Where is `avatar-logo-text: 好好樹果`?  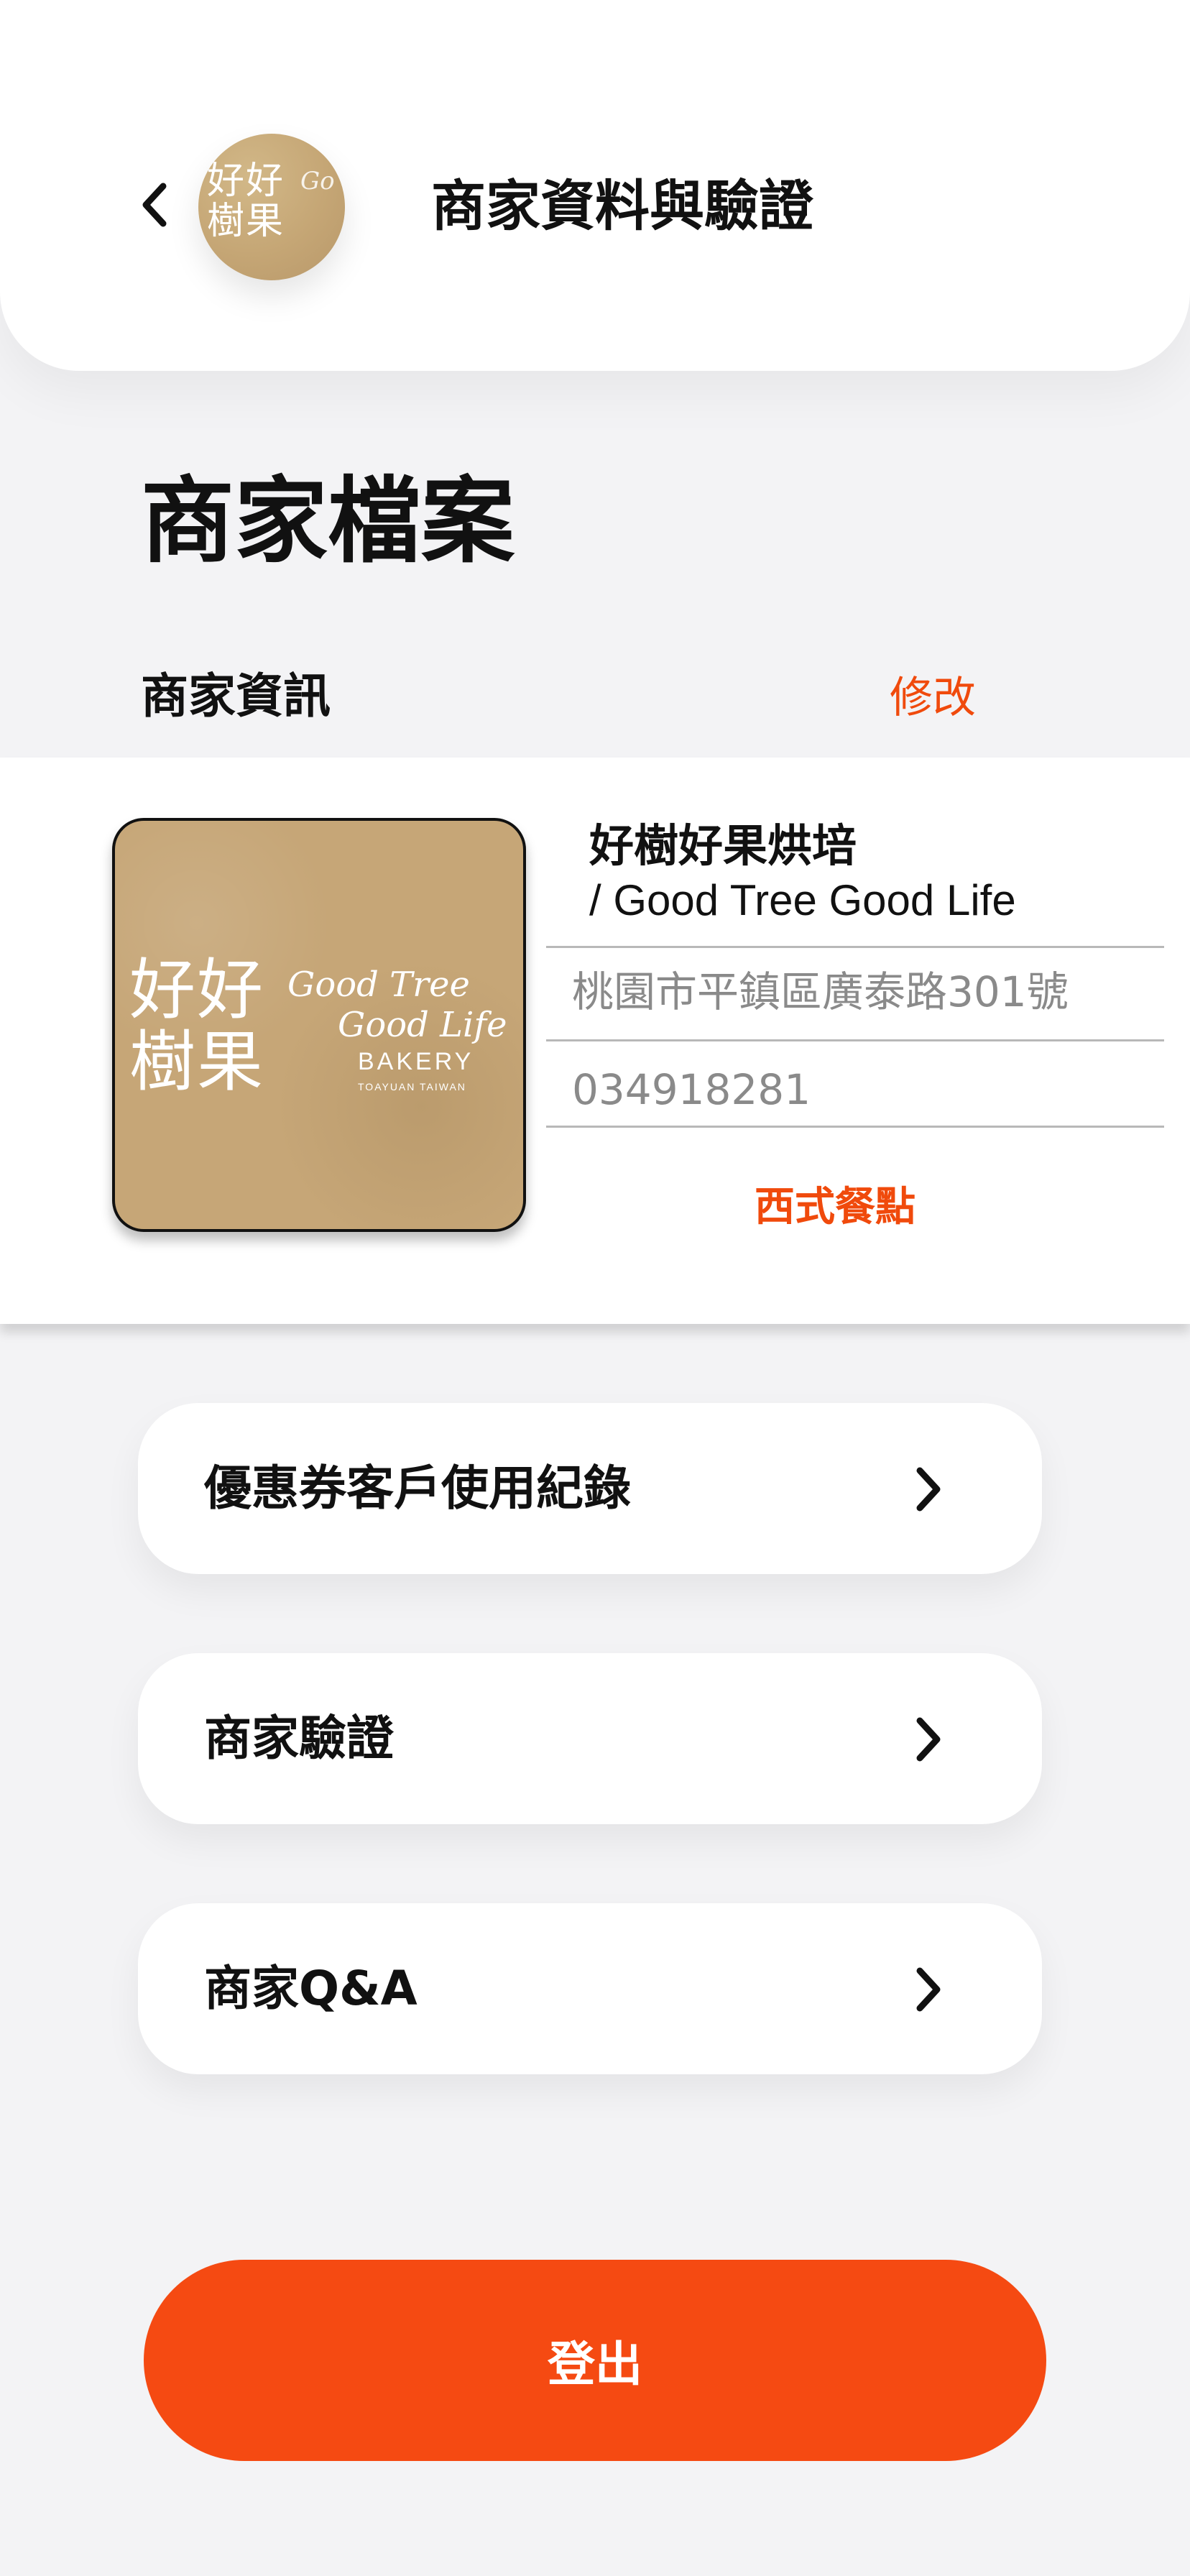 avatar-logo-text: 好好樹果 is located at coordinates (246, 201).